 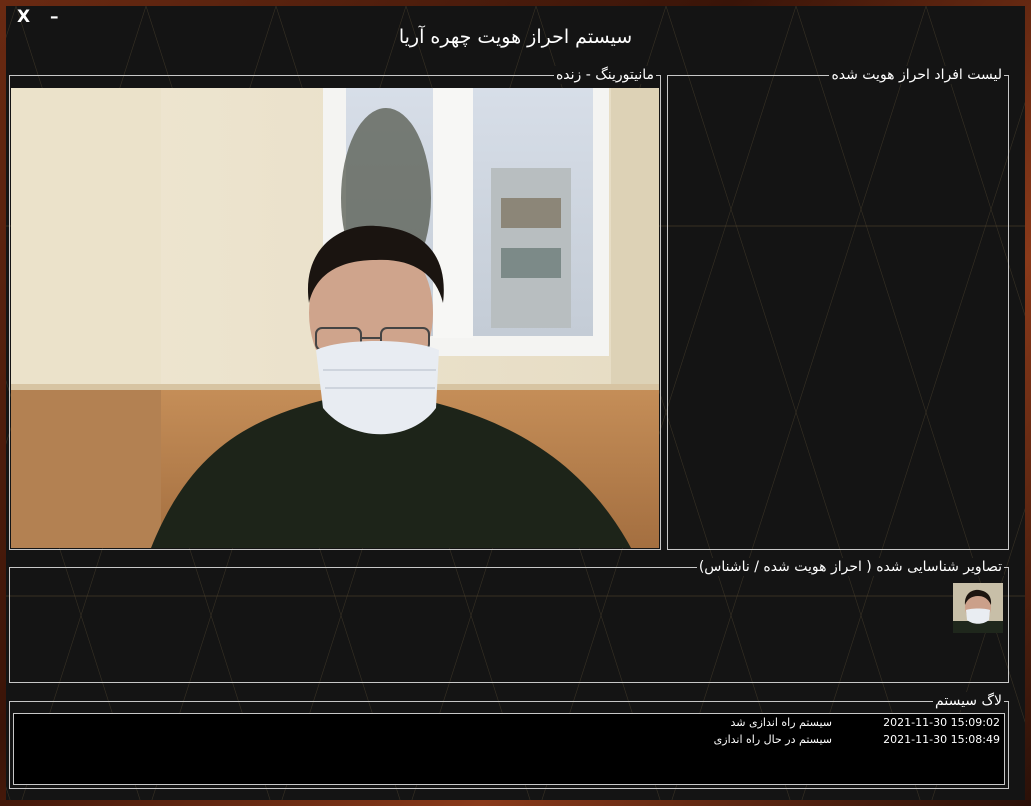 What do you see at coordinates (772, 739) in the screenshot?
I see `log-message: سیستم در حال راه اندازی` at bounding box center [772, 739].